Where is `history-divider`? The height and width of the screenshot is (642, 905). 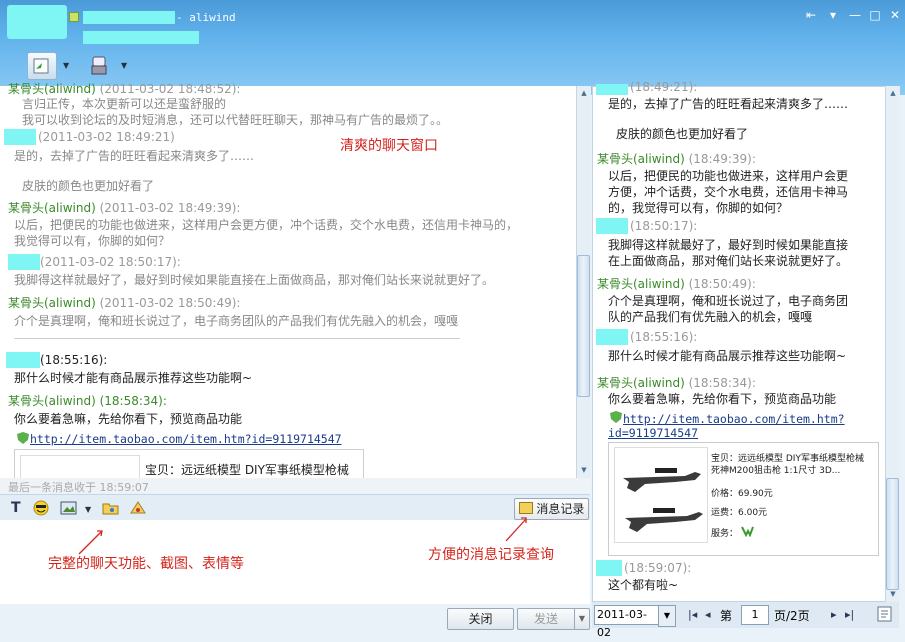 history-divider is located at coordinates (237, 338).